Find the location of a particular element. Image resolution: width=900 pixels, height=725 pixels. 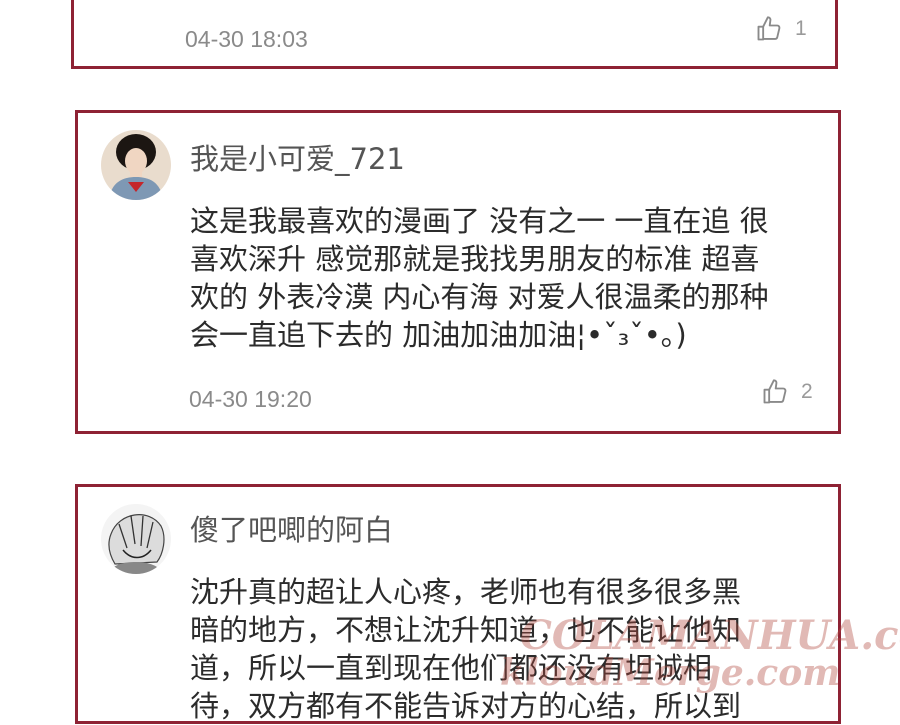

like-button: 1 is located at coordinates (781, 29).